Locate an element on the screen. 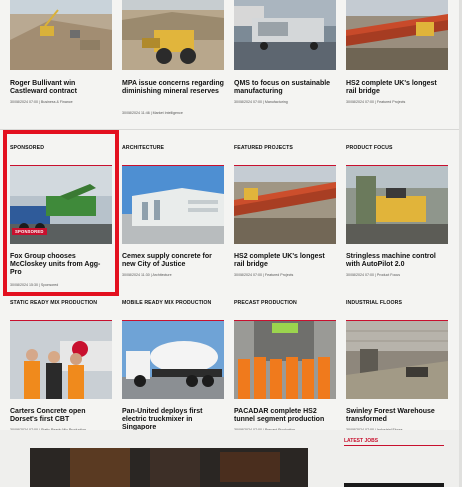 This screenshot has width=462, height=487. article-meta: 30/08/2024 07:00 | Manufacturing is located at coordinates (261, 102).